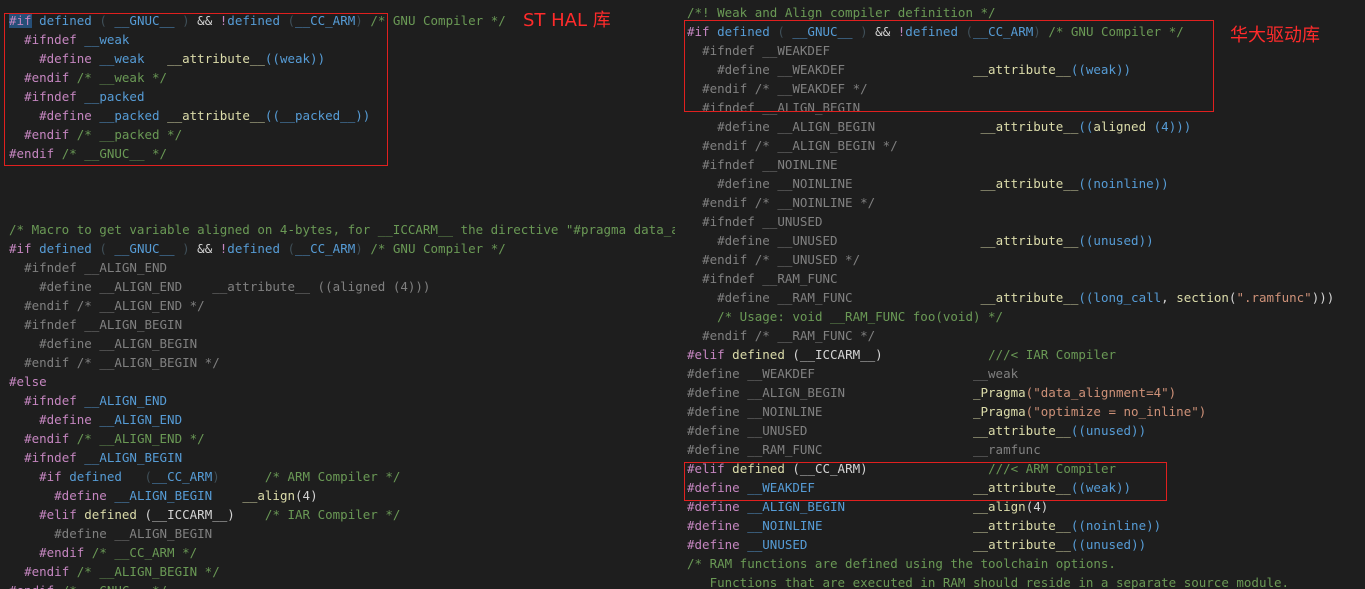  What do you see at coordinates (137, 476) in the screenshot?
I see `code-token: (` at bounding box center [137, 476].